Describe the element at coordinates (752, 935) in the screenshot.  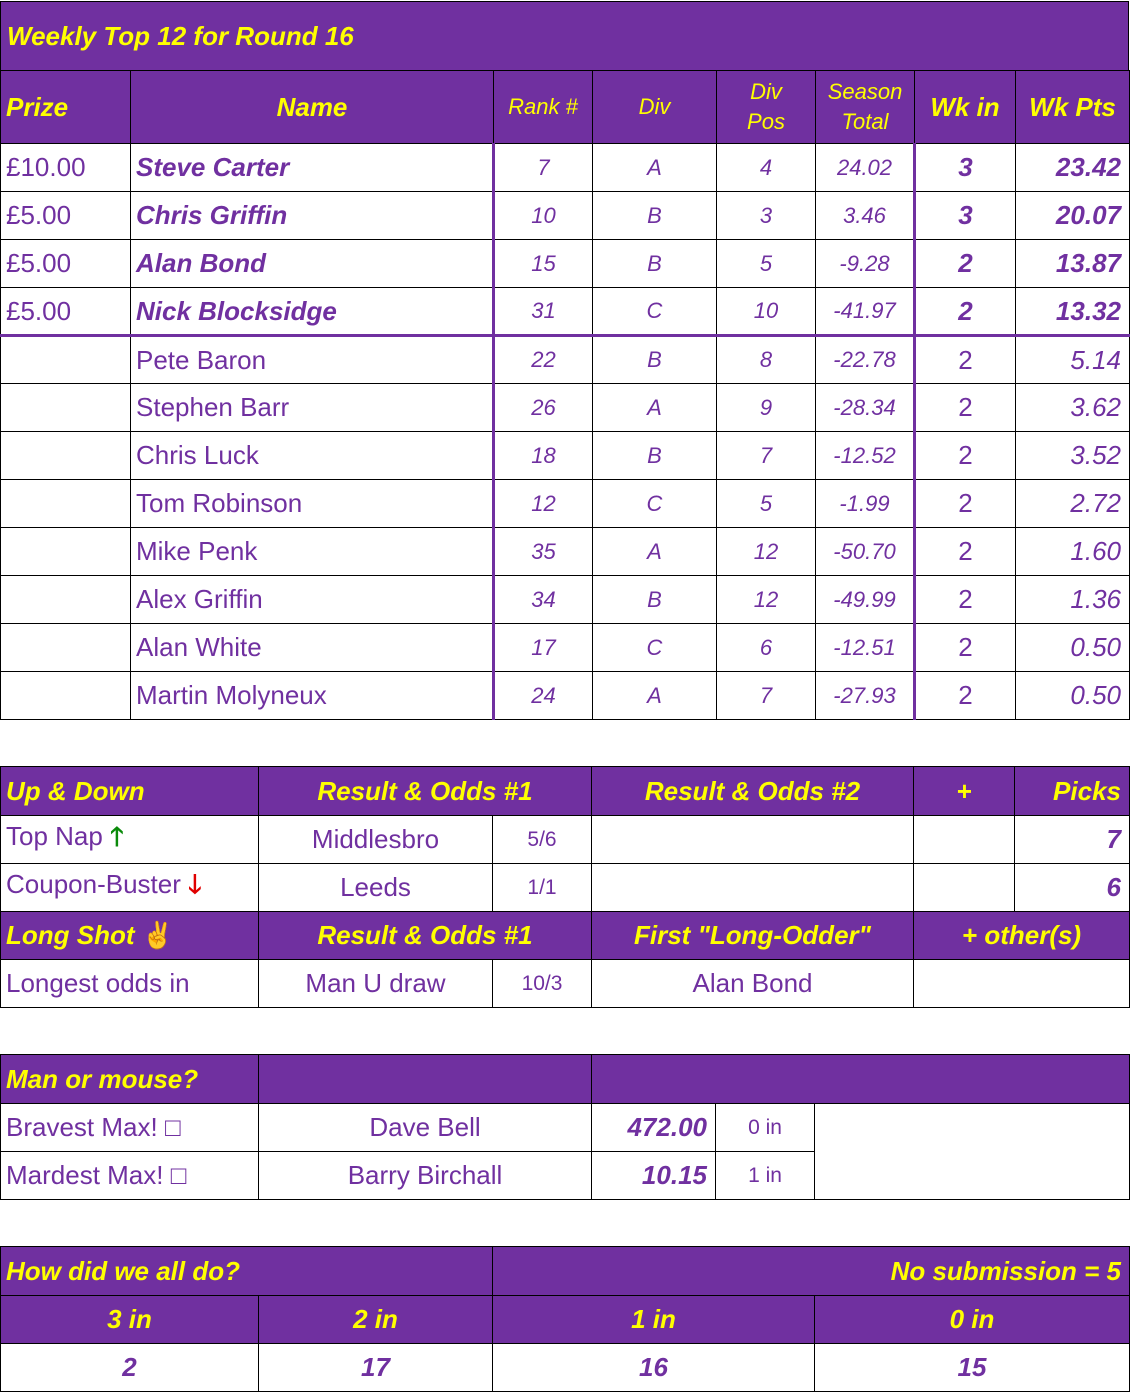
I see `longshot-header-first: First "Long-Odder"` at that location.